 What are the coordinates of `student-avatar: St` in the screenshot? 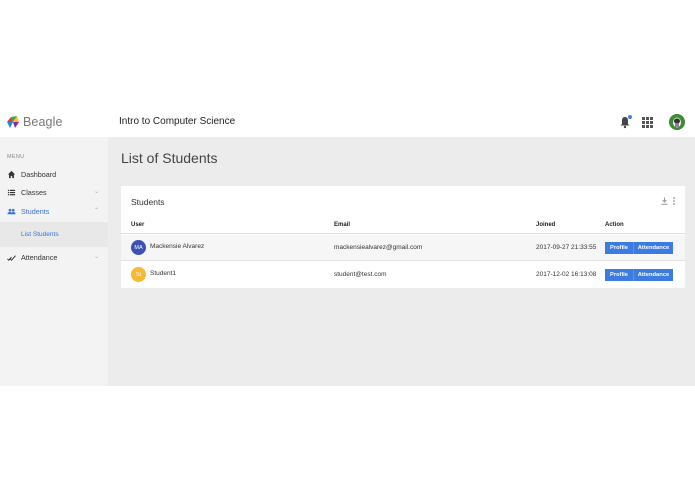 It's located at (138, 274).